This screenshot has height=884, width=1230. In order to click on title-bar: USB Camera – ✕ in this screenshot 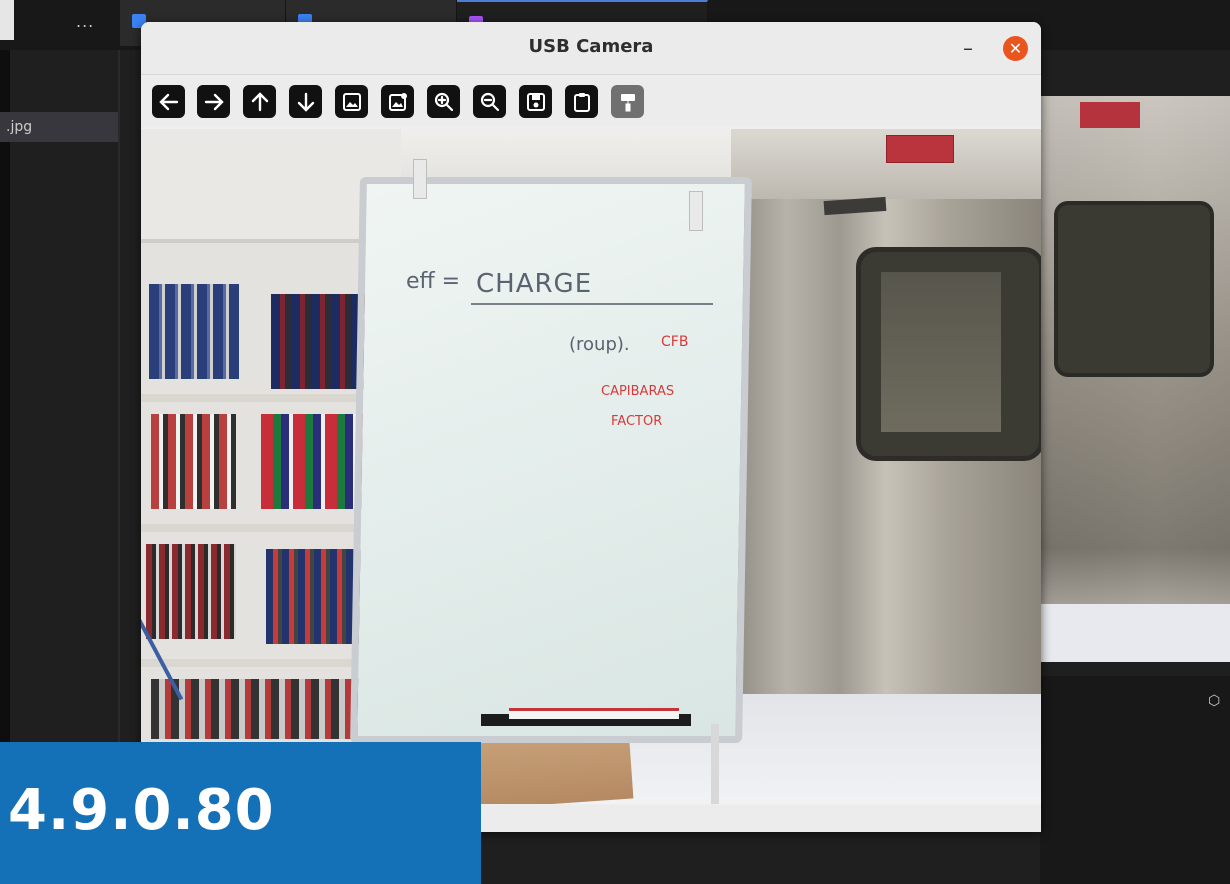, I will do `click(591, 48)`.